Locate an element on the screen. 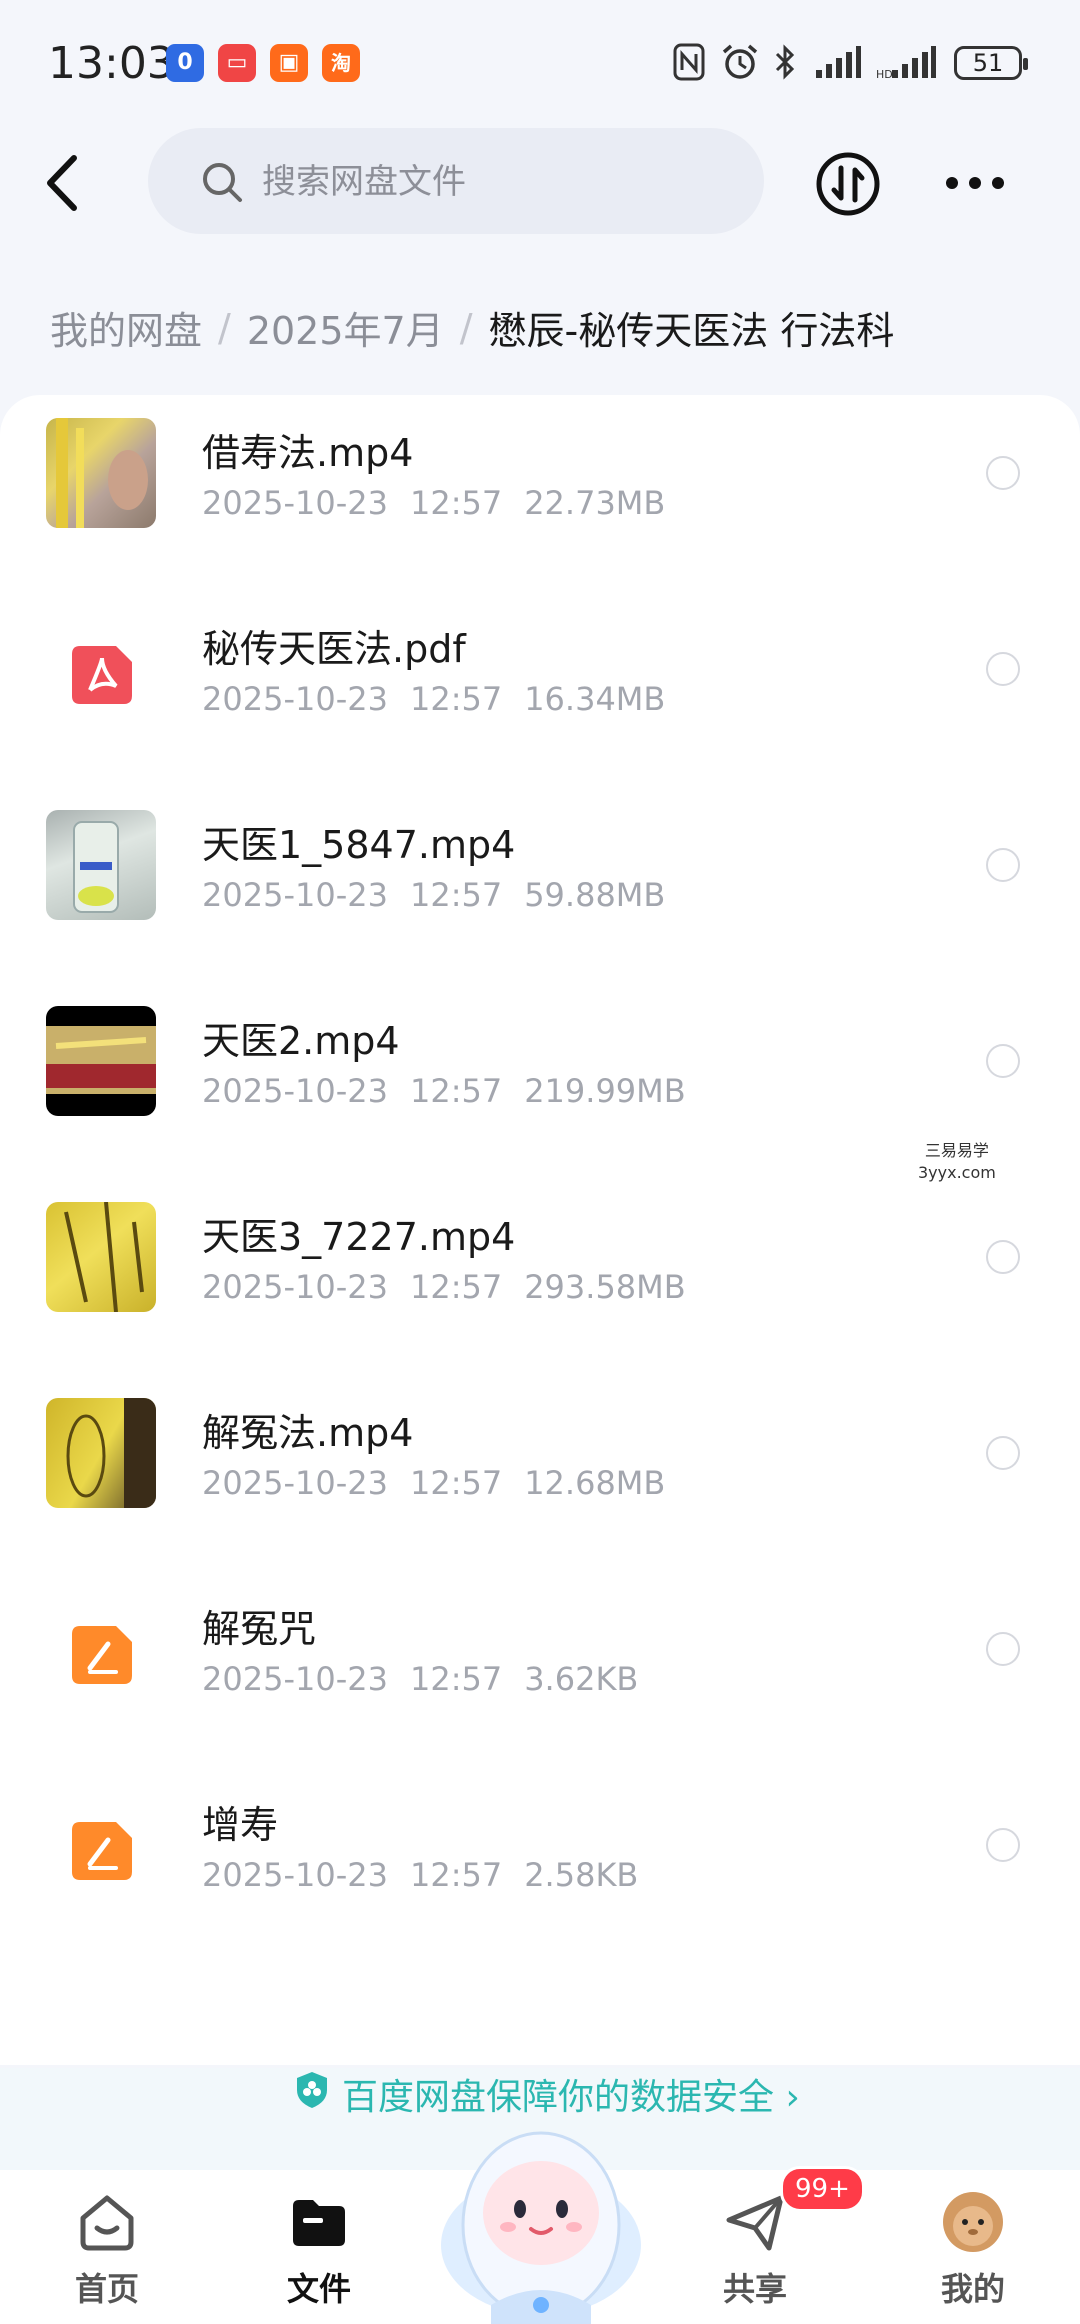 The image size is (1080, 2324). file-row: 天医1_5847.mp4 2025-10-23 12:57 59.88MB is located at coordinates (540, 884).